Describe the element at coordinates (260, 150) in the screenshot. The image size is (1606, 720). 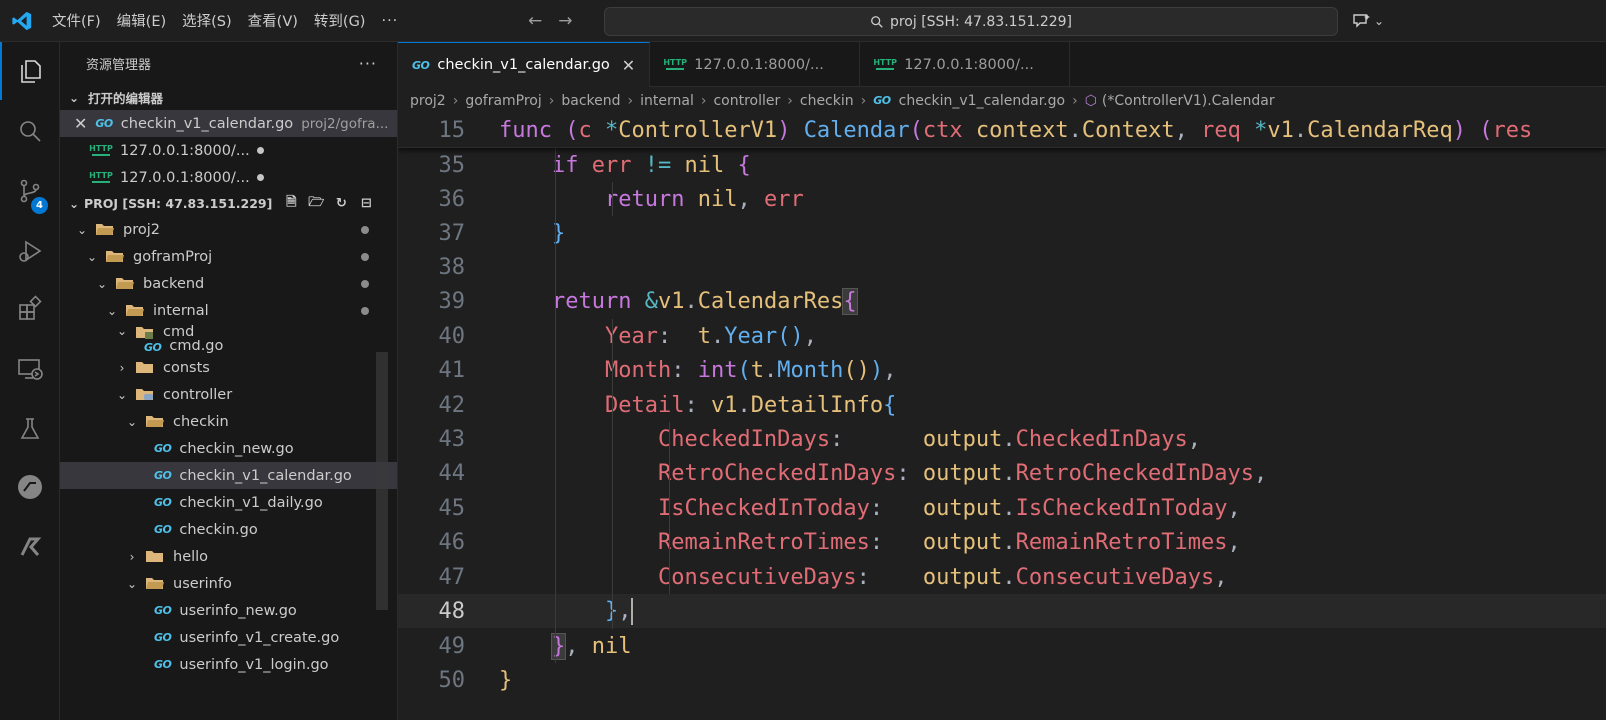
I see `unsaved-dot-icon` at that location.